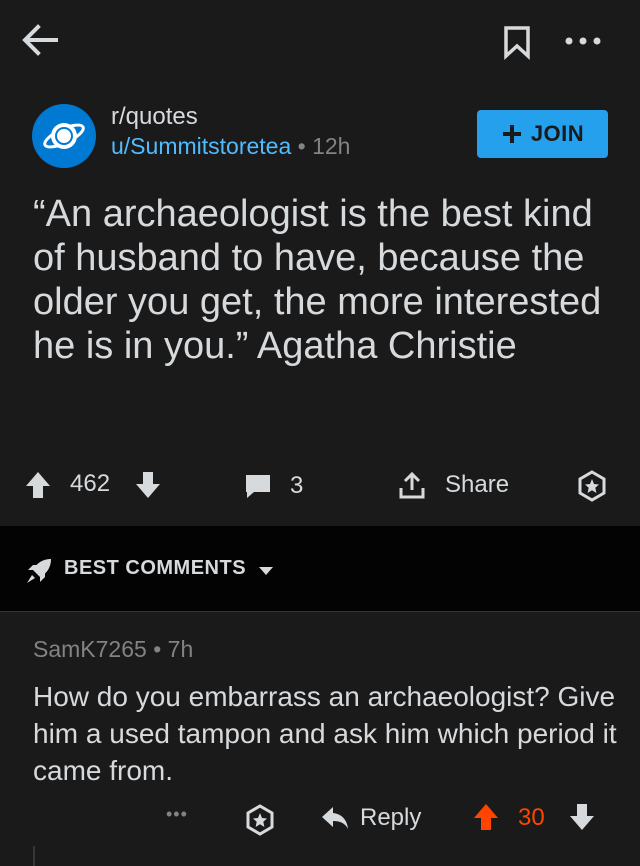 This screenshot has width=640, height=866. Describe the element at coordinates (266, 571) in the screenshot. I see `chevron-down-icon` at that location.